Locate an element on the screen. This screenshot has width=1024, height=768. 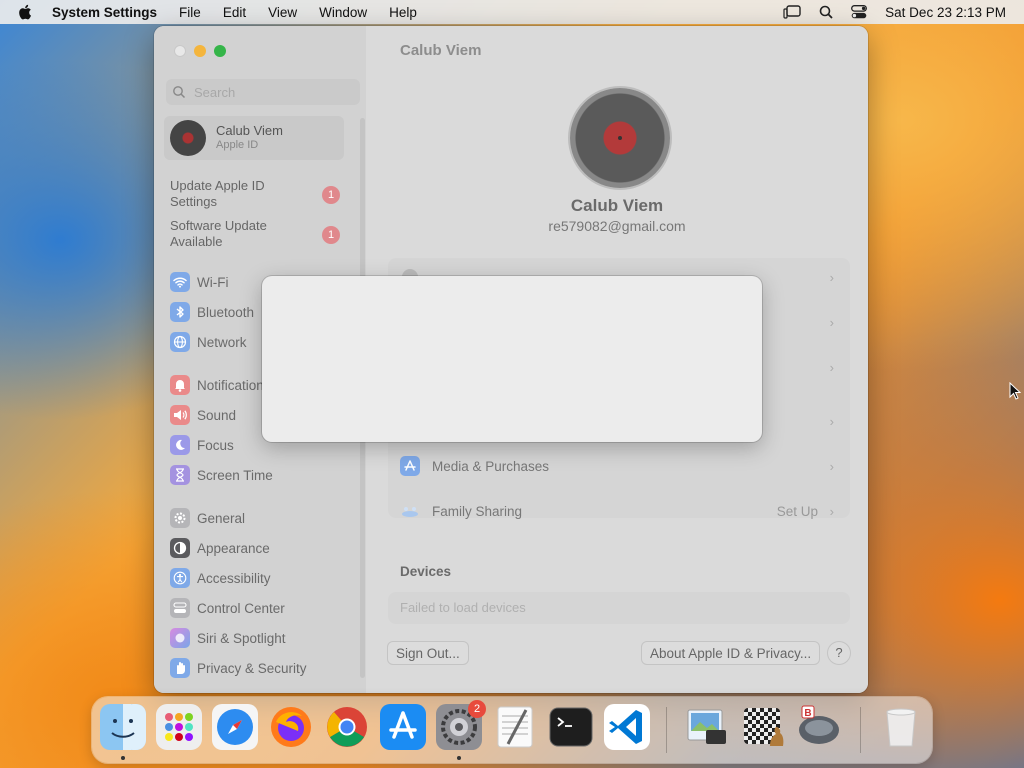
dock-vscode-icon is located at coordinates (627, 727).